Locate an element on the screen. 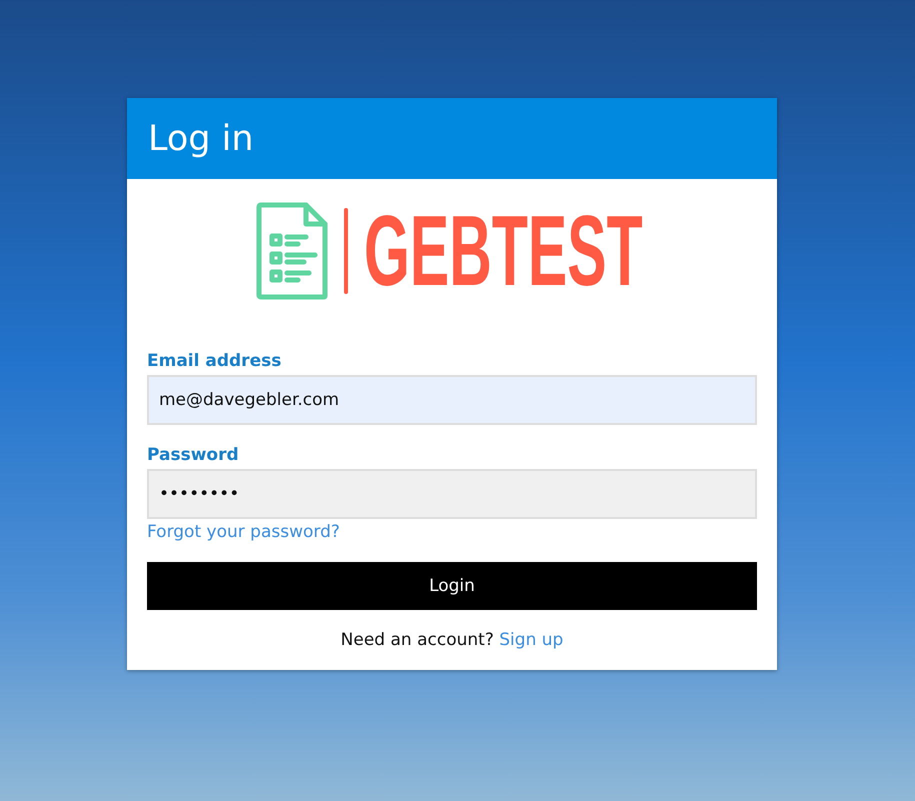 The image size is (915, 801). login-button: Login is located at coordinates (452, 586).